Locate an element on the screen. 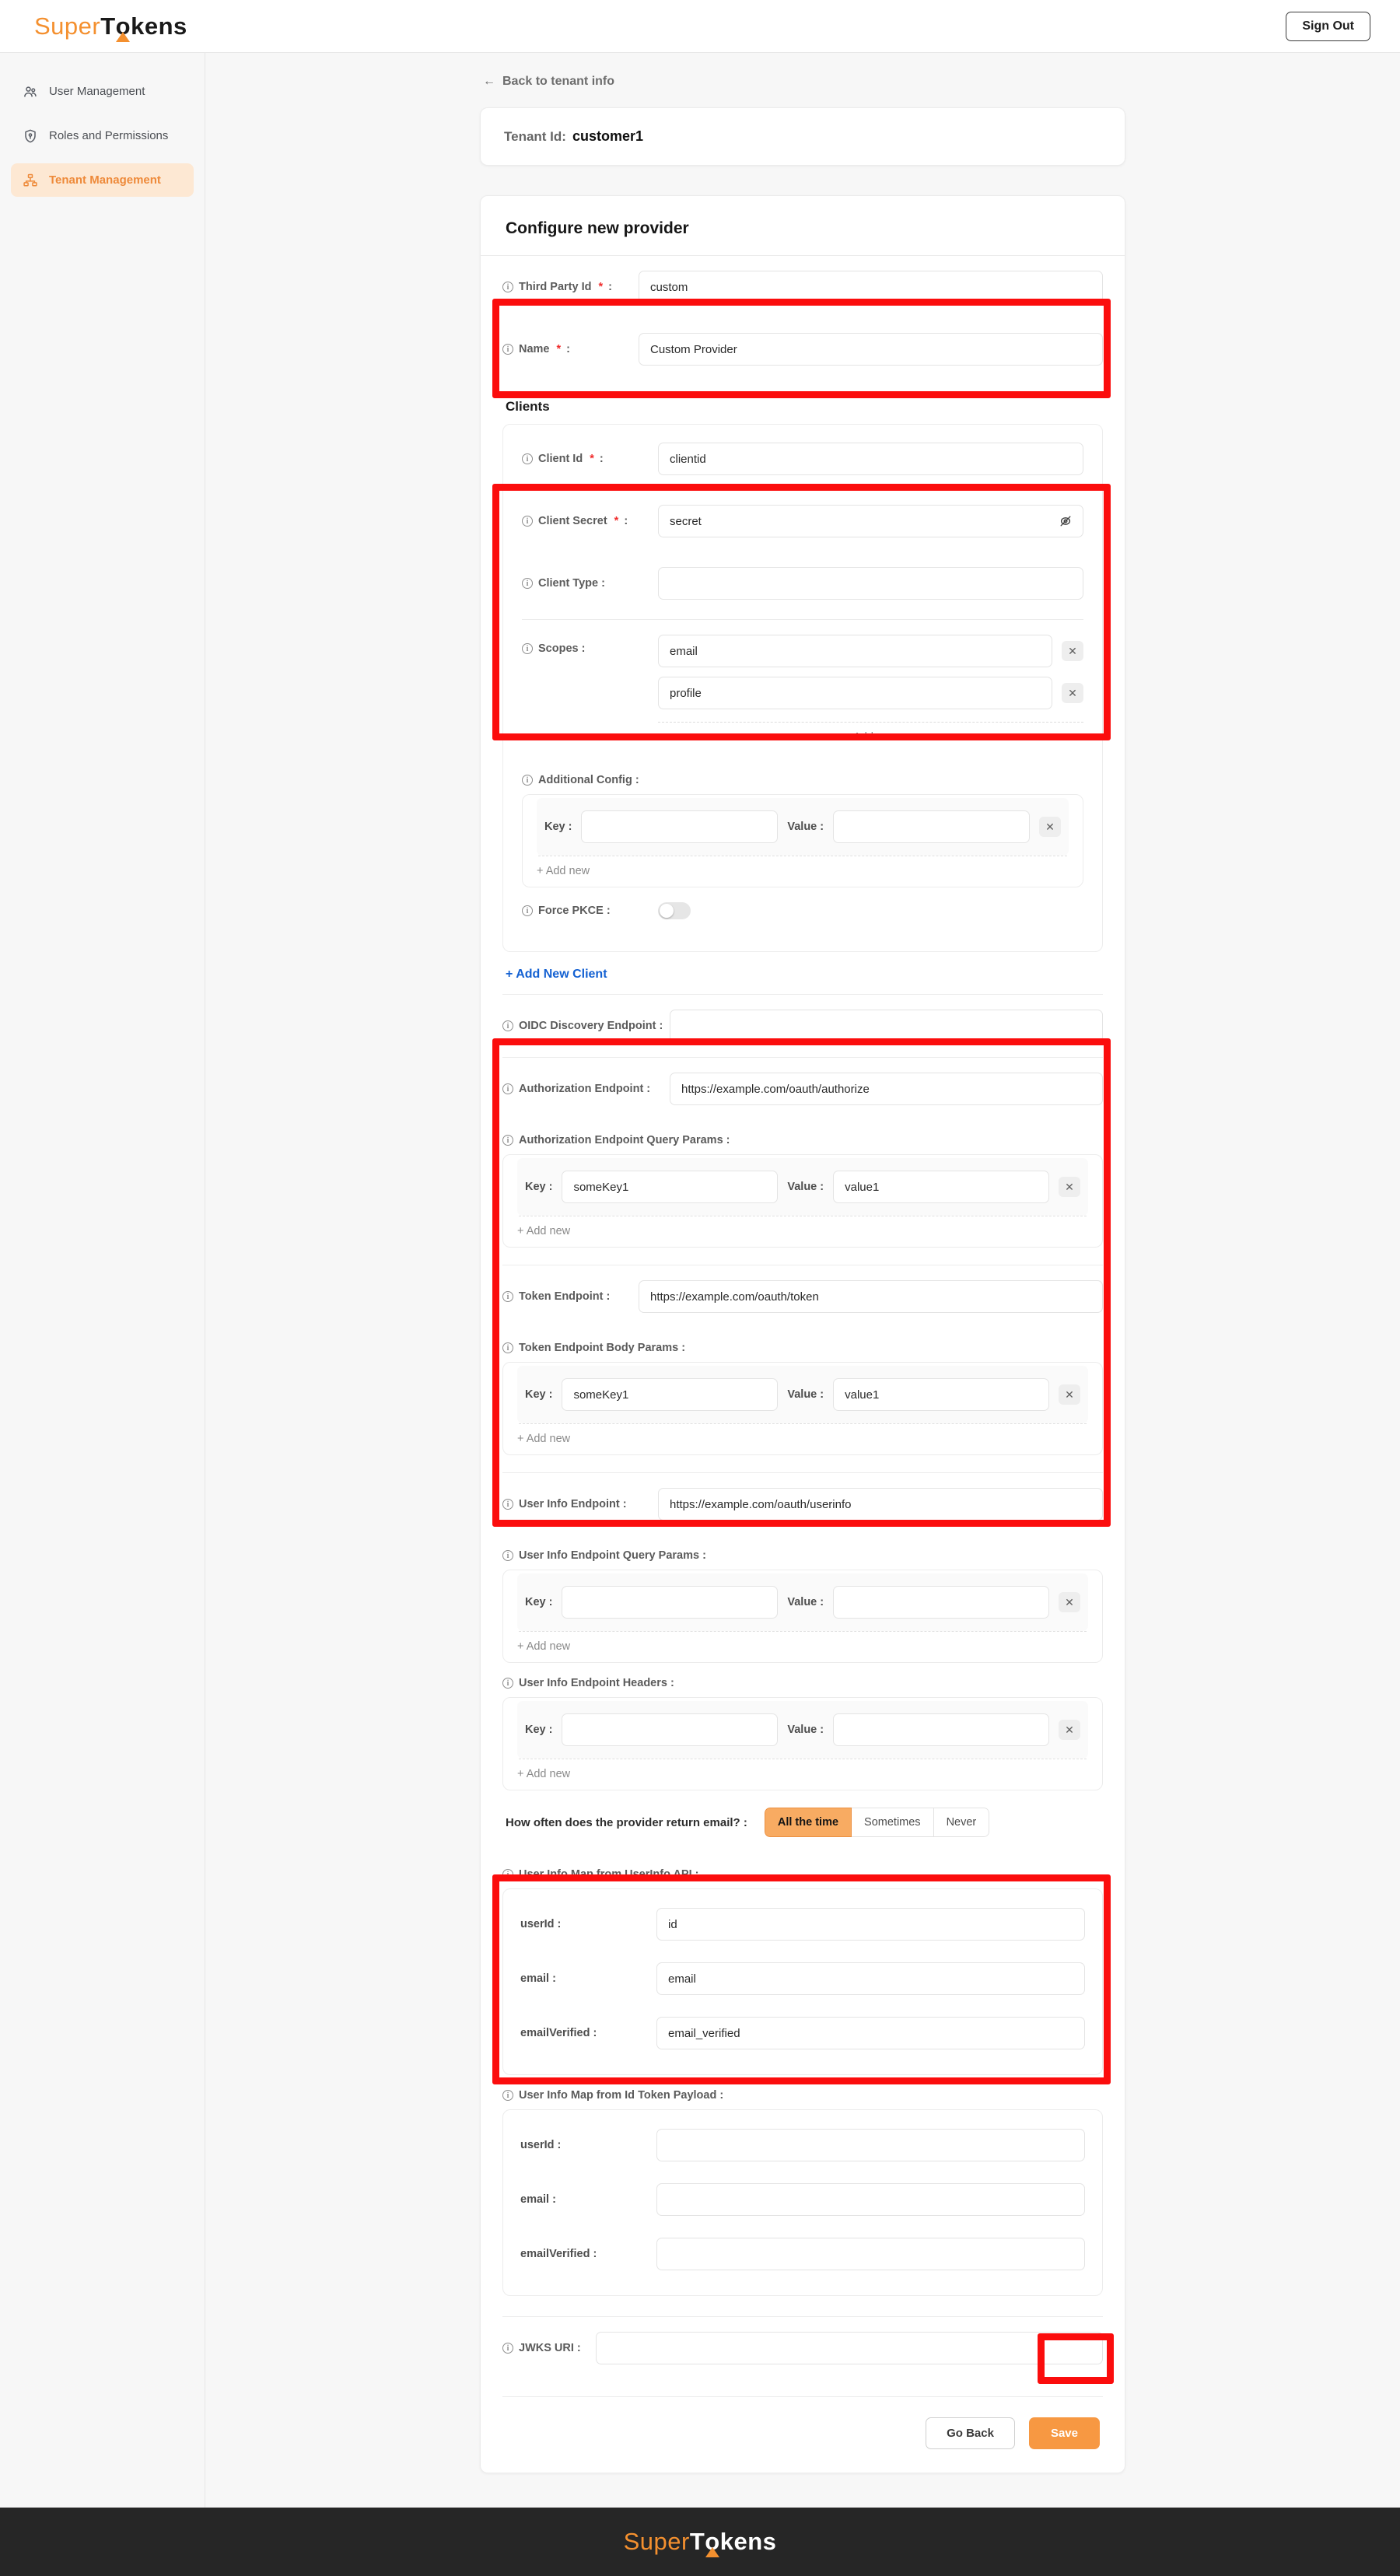  token-endpoint-input is located at coordinates (871, 1297).